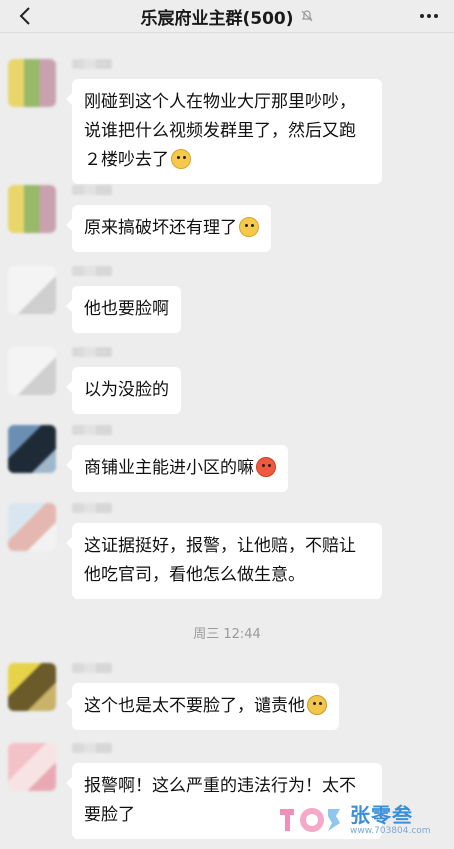  Describe the element at coordinates (220, 131) in the screenshot. I see `message-text: 刚碰到这个人在物业大厅那里吵吵，说谁把什么视频发群里了，然后又跑２楼吵去了` at that location.